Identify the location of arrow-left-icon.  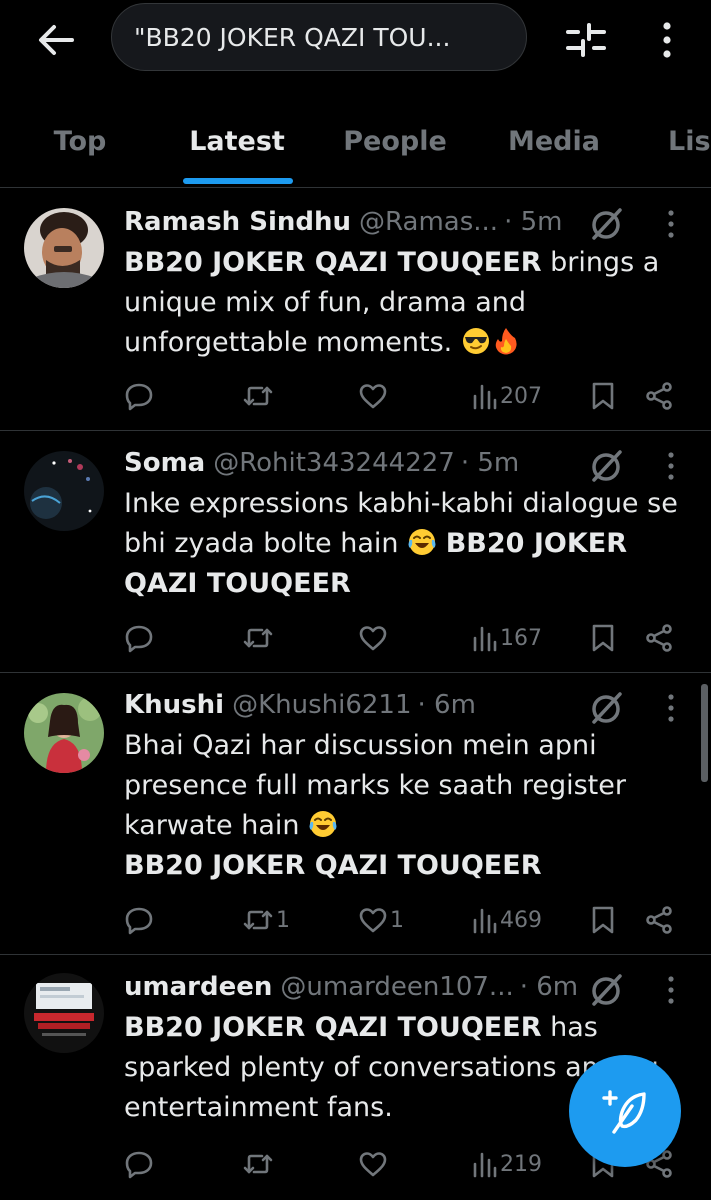
(56, 40).